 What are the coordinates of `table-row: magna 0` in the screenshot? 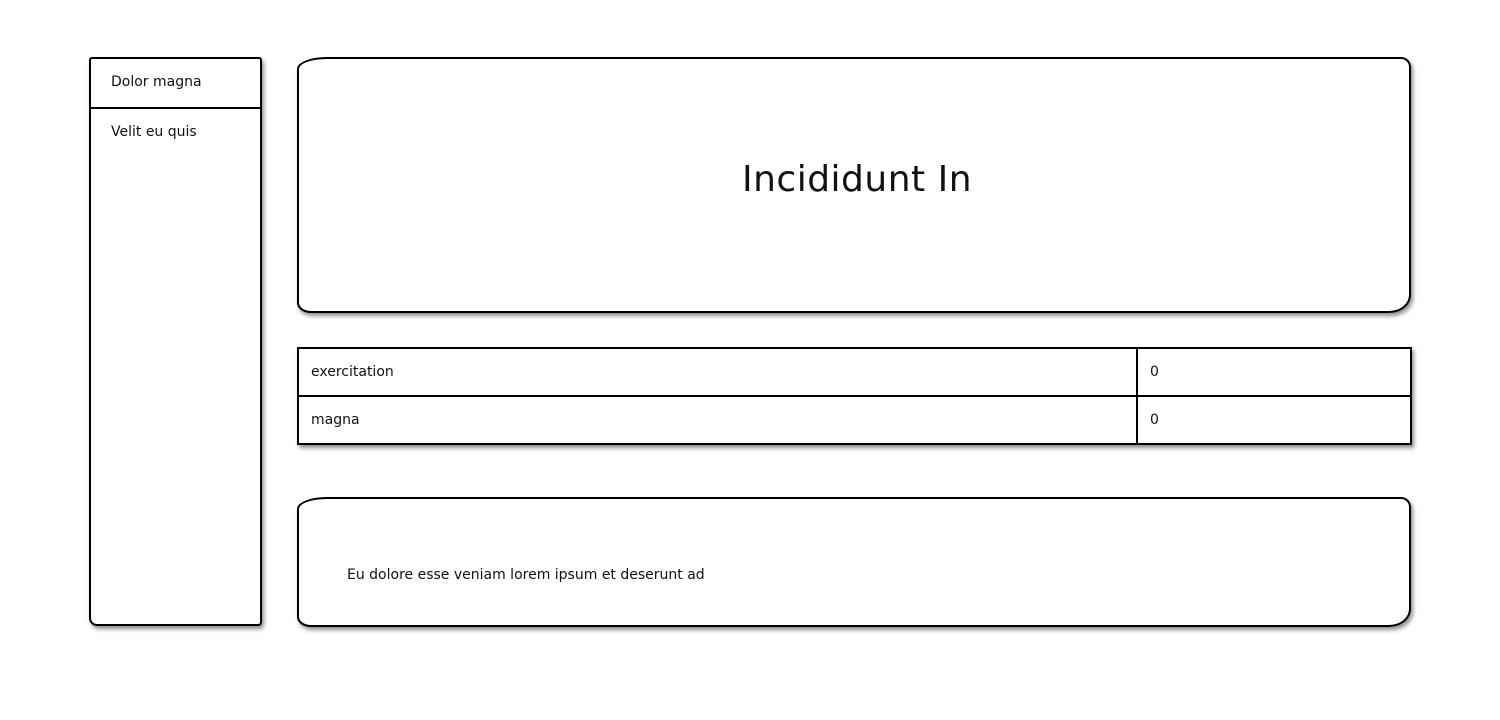 It's located at (854, 420).